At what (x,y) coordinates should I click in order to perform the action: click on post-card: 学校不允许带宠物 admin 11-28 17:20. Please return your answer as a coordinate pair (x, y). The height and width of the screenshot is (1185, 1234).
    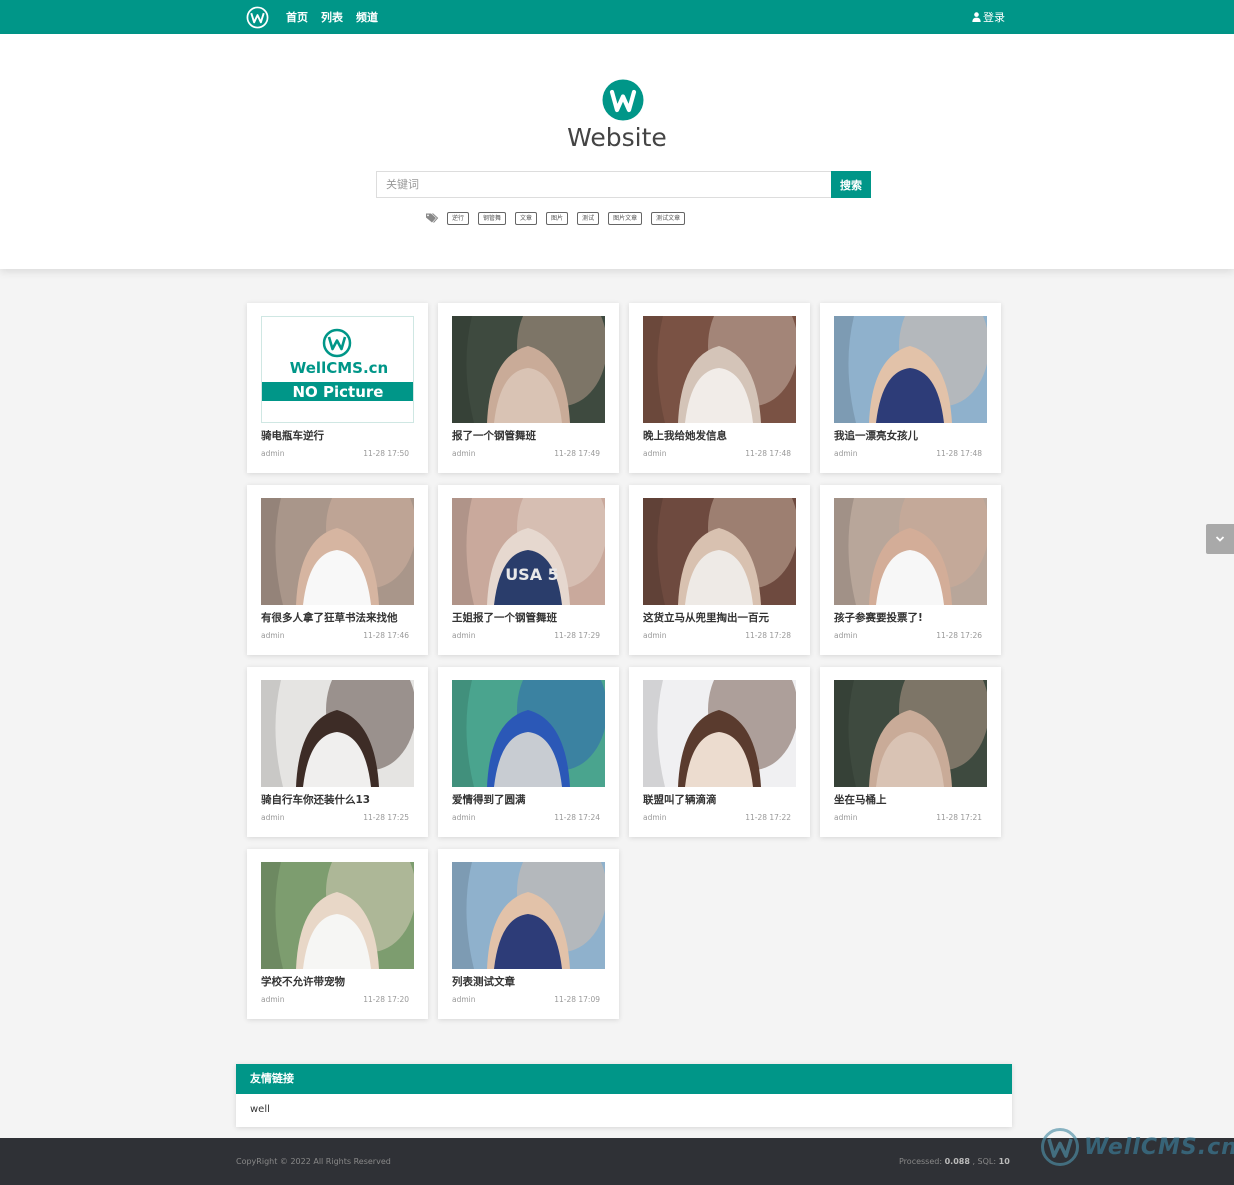
    Looking at the image, I should click on (337, 934).